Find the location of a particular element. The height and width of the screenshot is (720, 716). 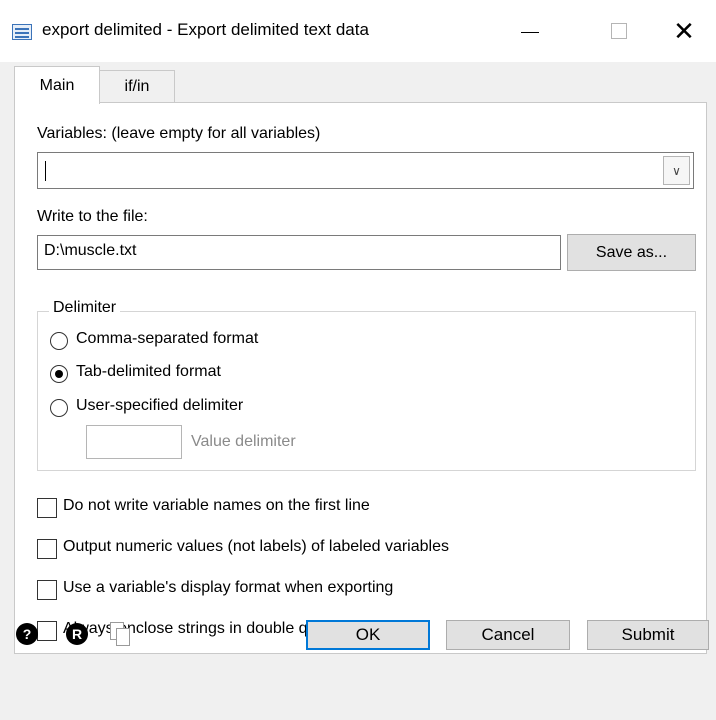

radio-comma-label: Comma-separated format is located at coordinates (167, 339).